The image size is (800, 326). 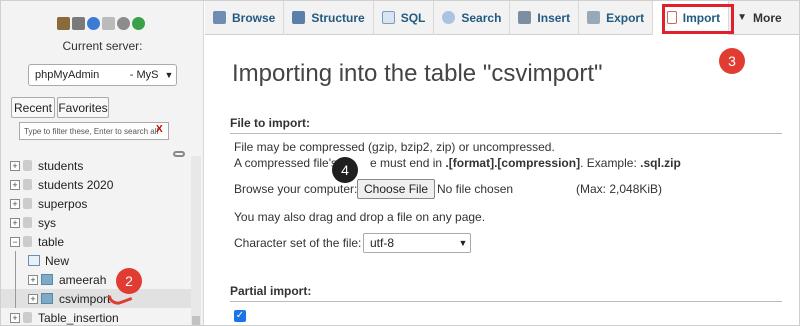 I want to click on tab-insert: Insert, so click(x=545, y=18).